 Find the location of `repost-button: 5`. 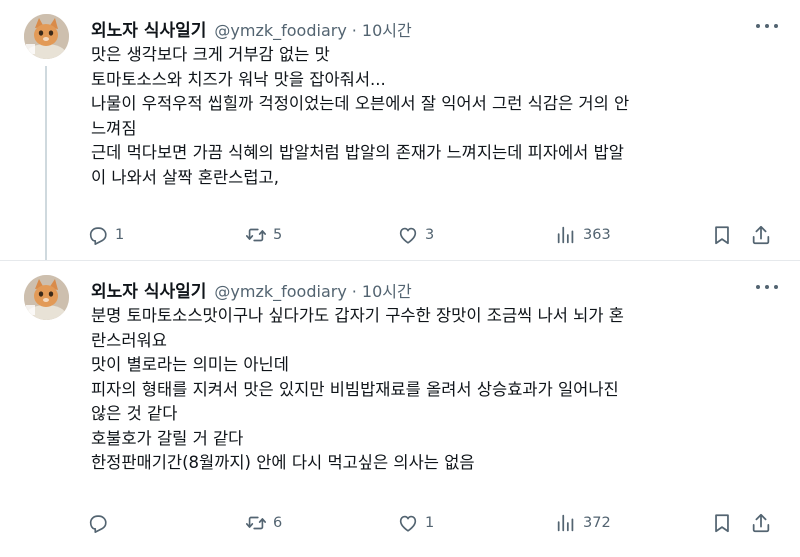

repost-button: 5 is located at coordinates (263, 235).